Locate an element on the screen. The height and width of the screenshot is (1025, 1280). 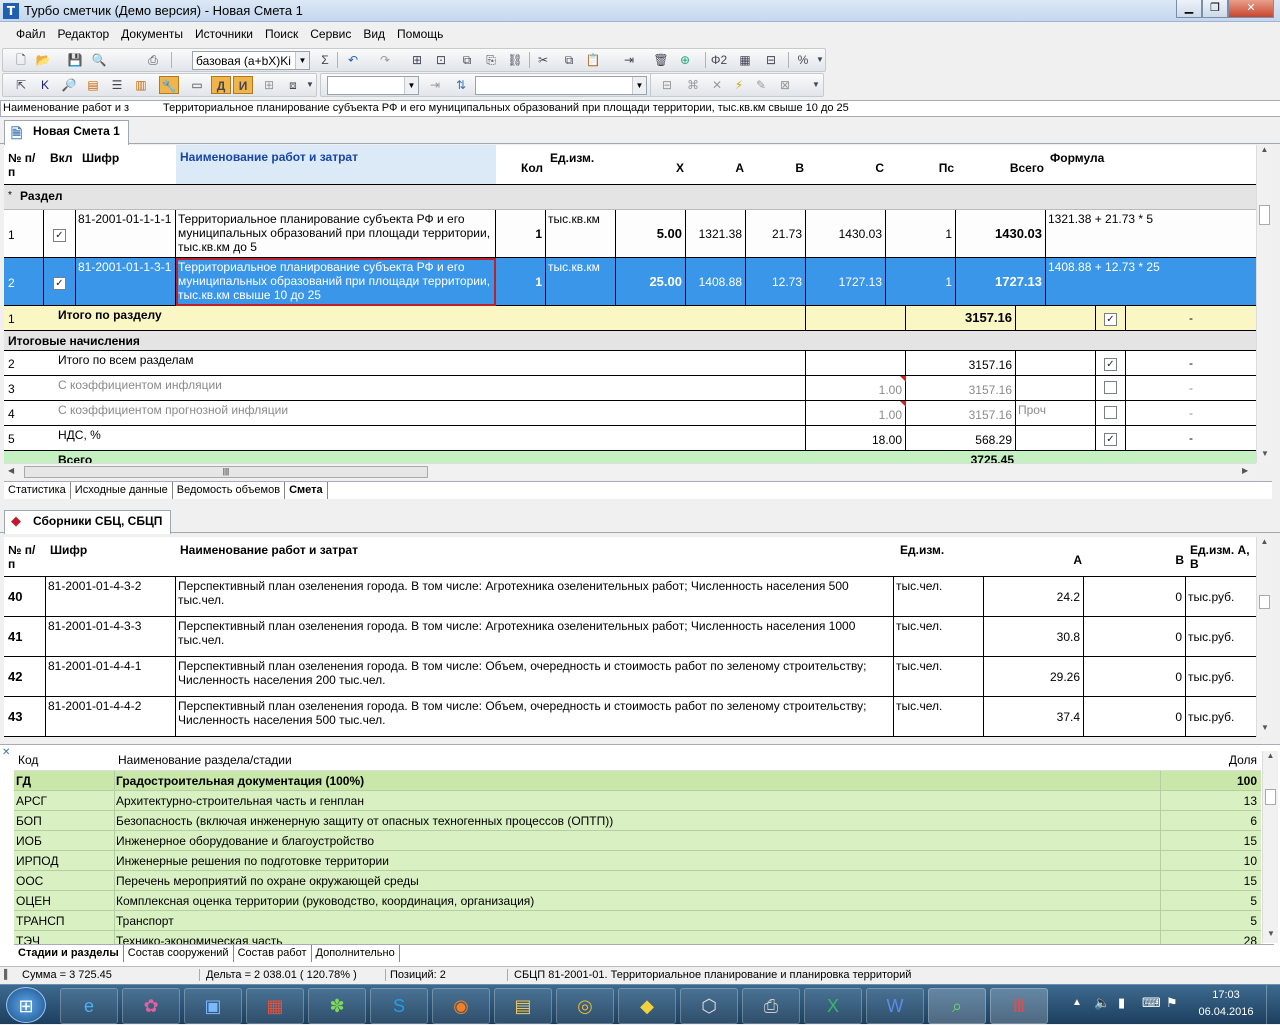
clipboard-icon: 📋 is located at coordinates (593, 60).